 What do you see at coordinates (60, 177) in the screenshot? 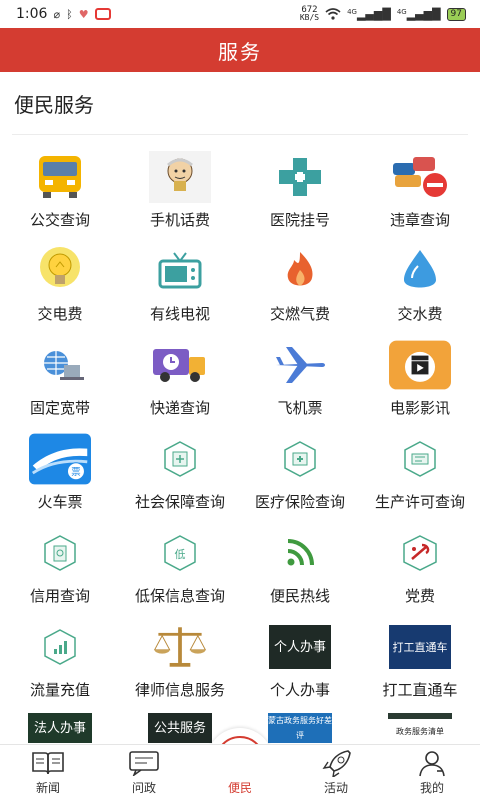
I see `bus-icon` at bounding box center [60, 177].